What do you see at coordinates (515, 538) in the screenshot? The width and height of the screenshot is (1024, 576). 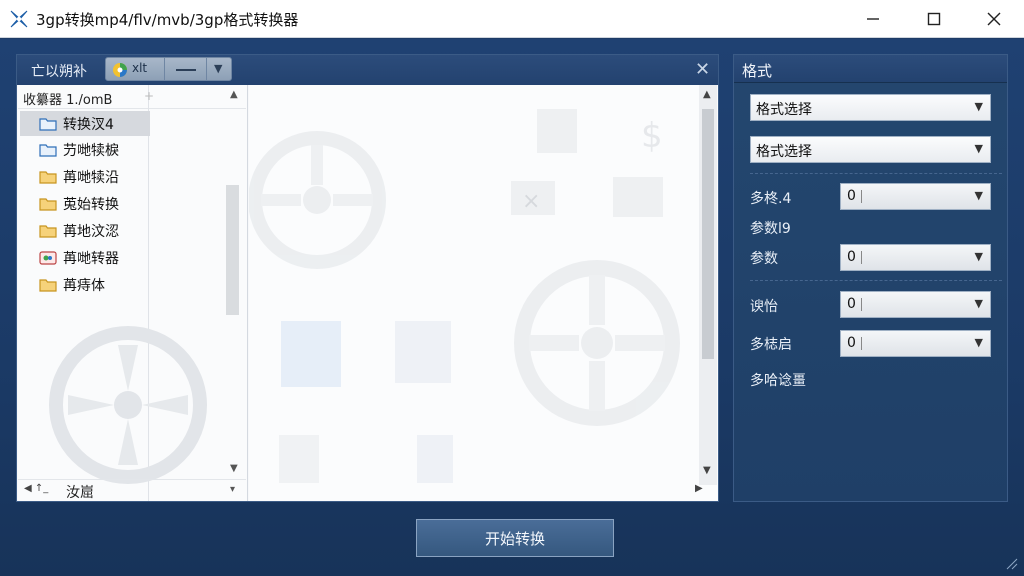 I see `start-convert-button: 开始转换` at bounding box center [515, 538].